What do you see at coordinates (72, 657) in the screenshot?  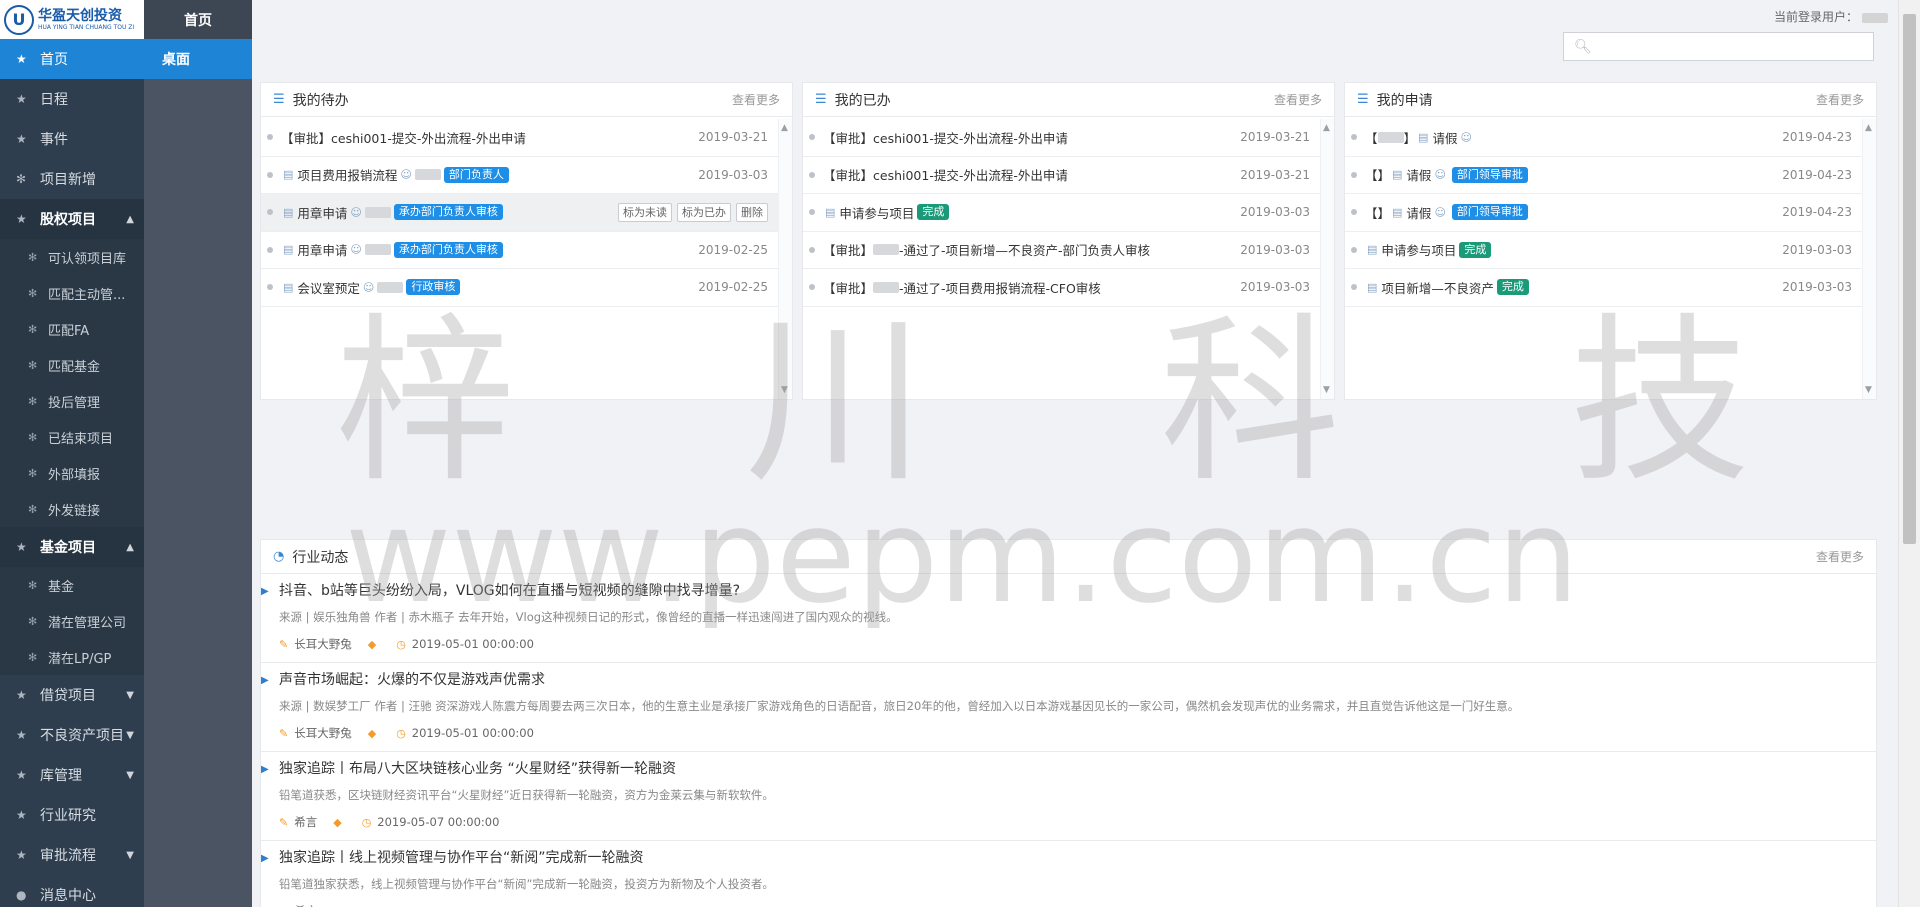 I see `nav-sub-item: ✻ 潜在LP/GP` at bounding box center [72, 657].